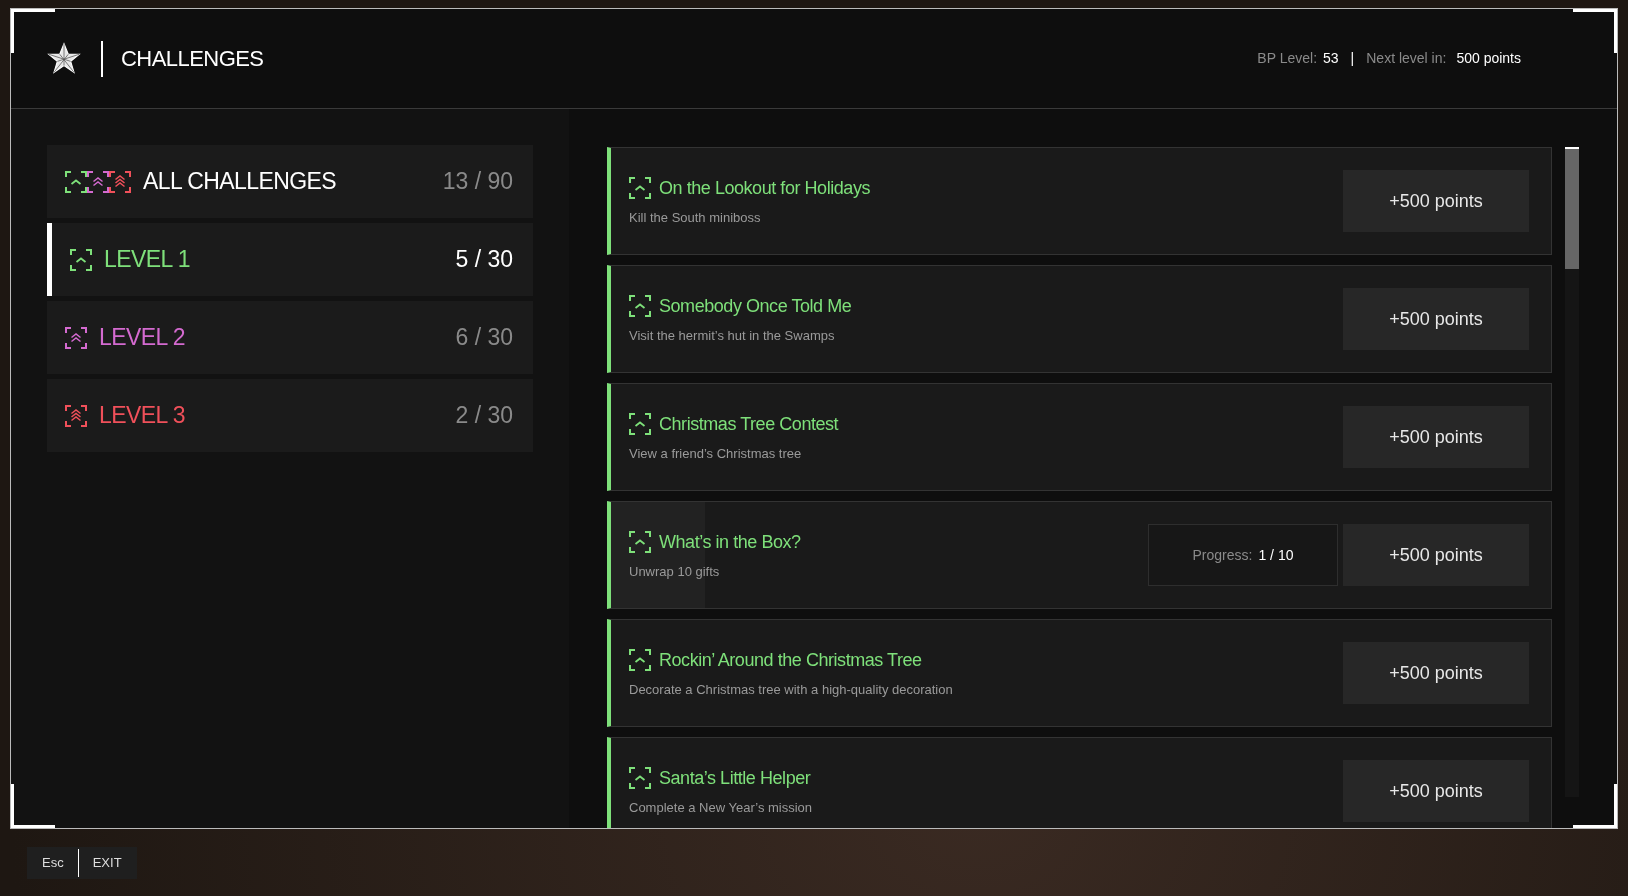  What do you see at coordinates (1406, 58) in the screenshot?
I see `next-level-label: Next level in:` at bounding box center [1406, 58].